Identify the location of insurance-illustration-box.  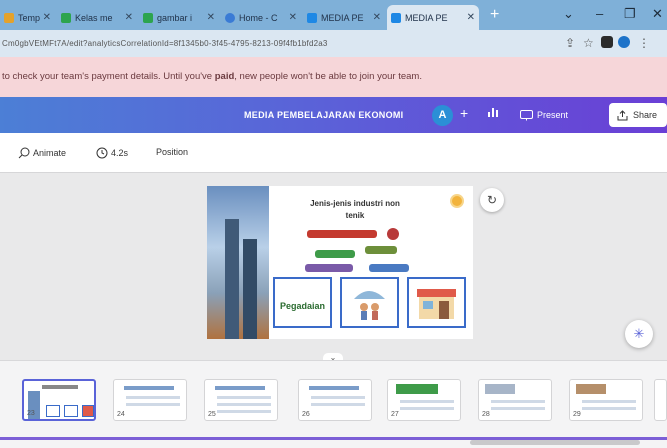
(369, 302).